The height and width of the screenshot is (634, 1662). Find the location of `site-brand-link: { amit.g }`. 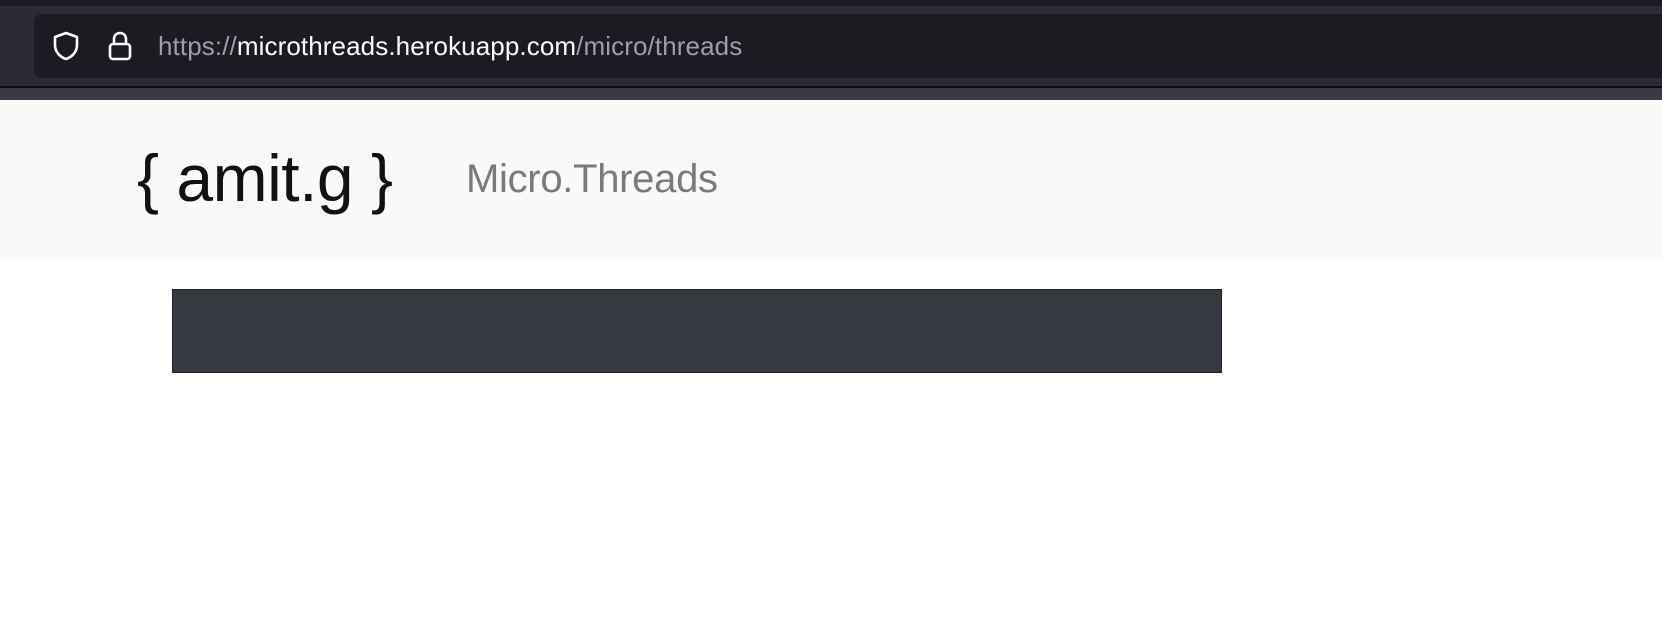

site-brand-link: { amit.g } is located at coordinates (265, 178).